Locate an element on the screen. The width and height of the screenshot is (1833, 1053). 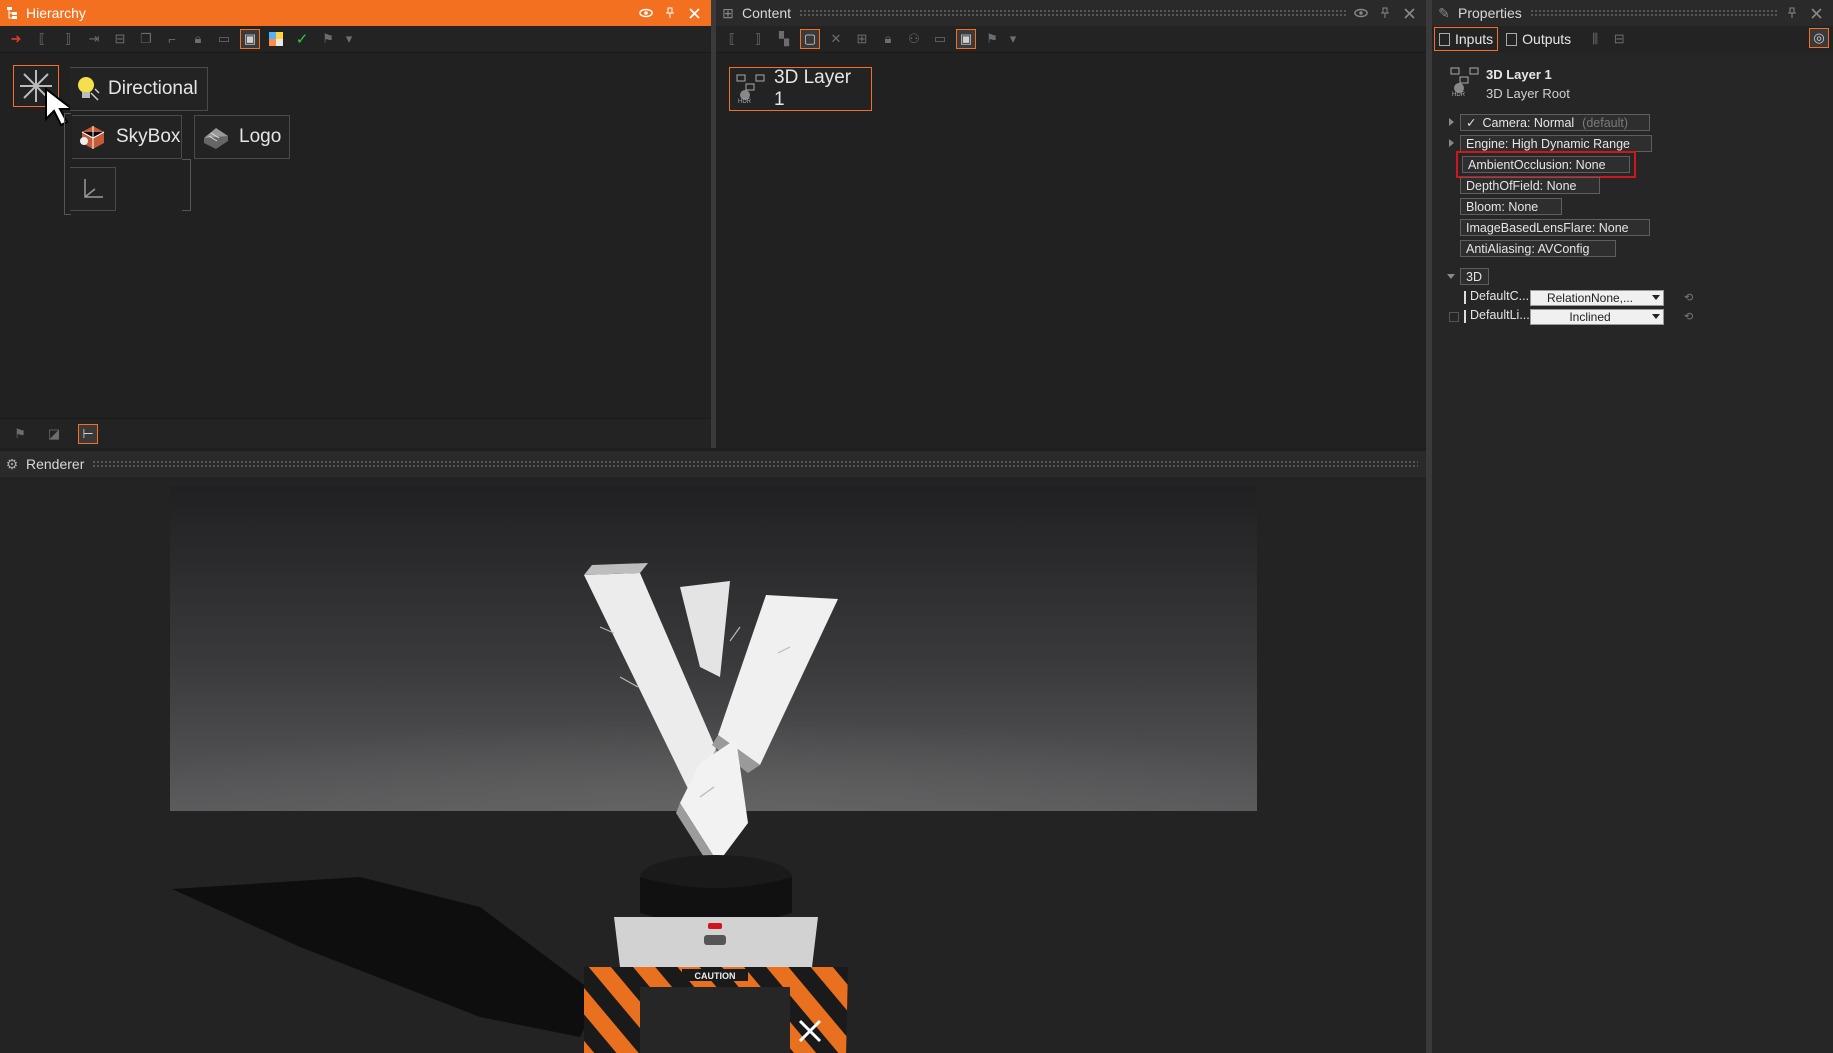
output-tab-icon is located at coordinates (1512, 39).